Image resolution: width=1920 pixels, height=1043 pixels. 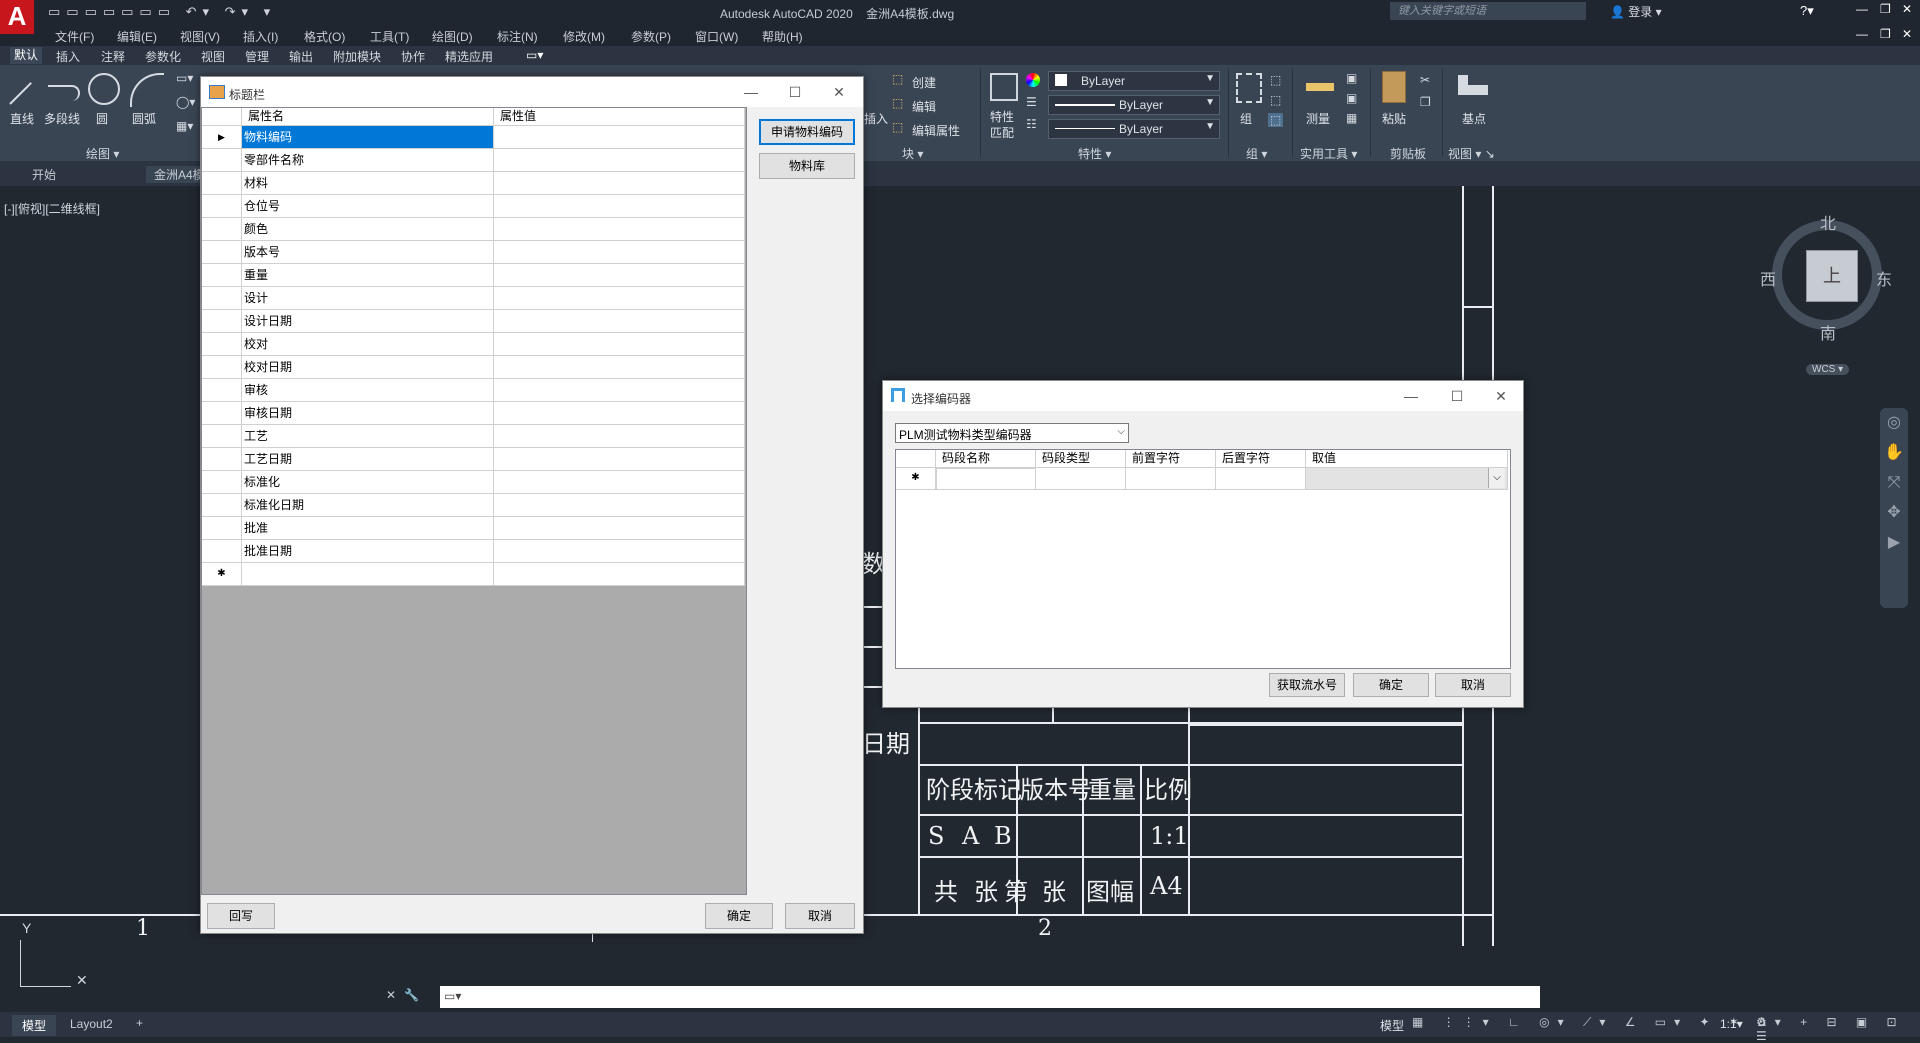 What do you see at coordinates (91, 1024) in the screenshot?
I see `layout2-tab: Layout2` at bounding box center [91, 1024].